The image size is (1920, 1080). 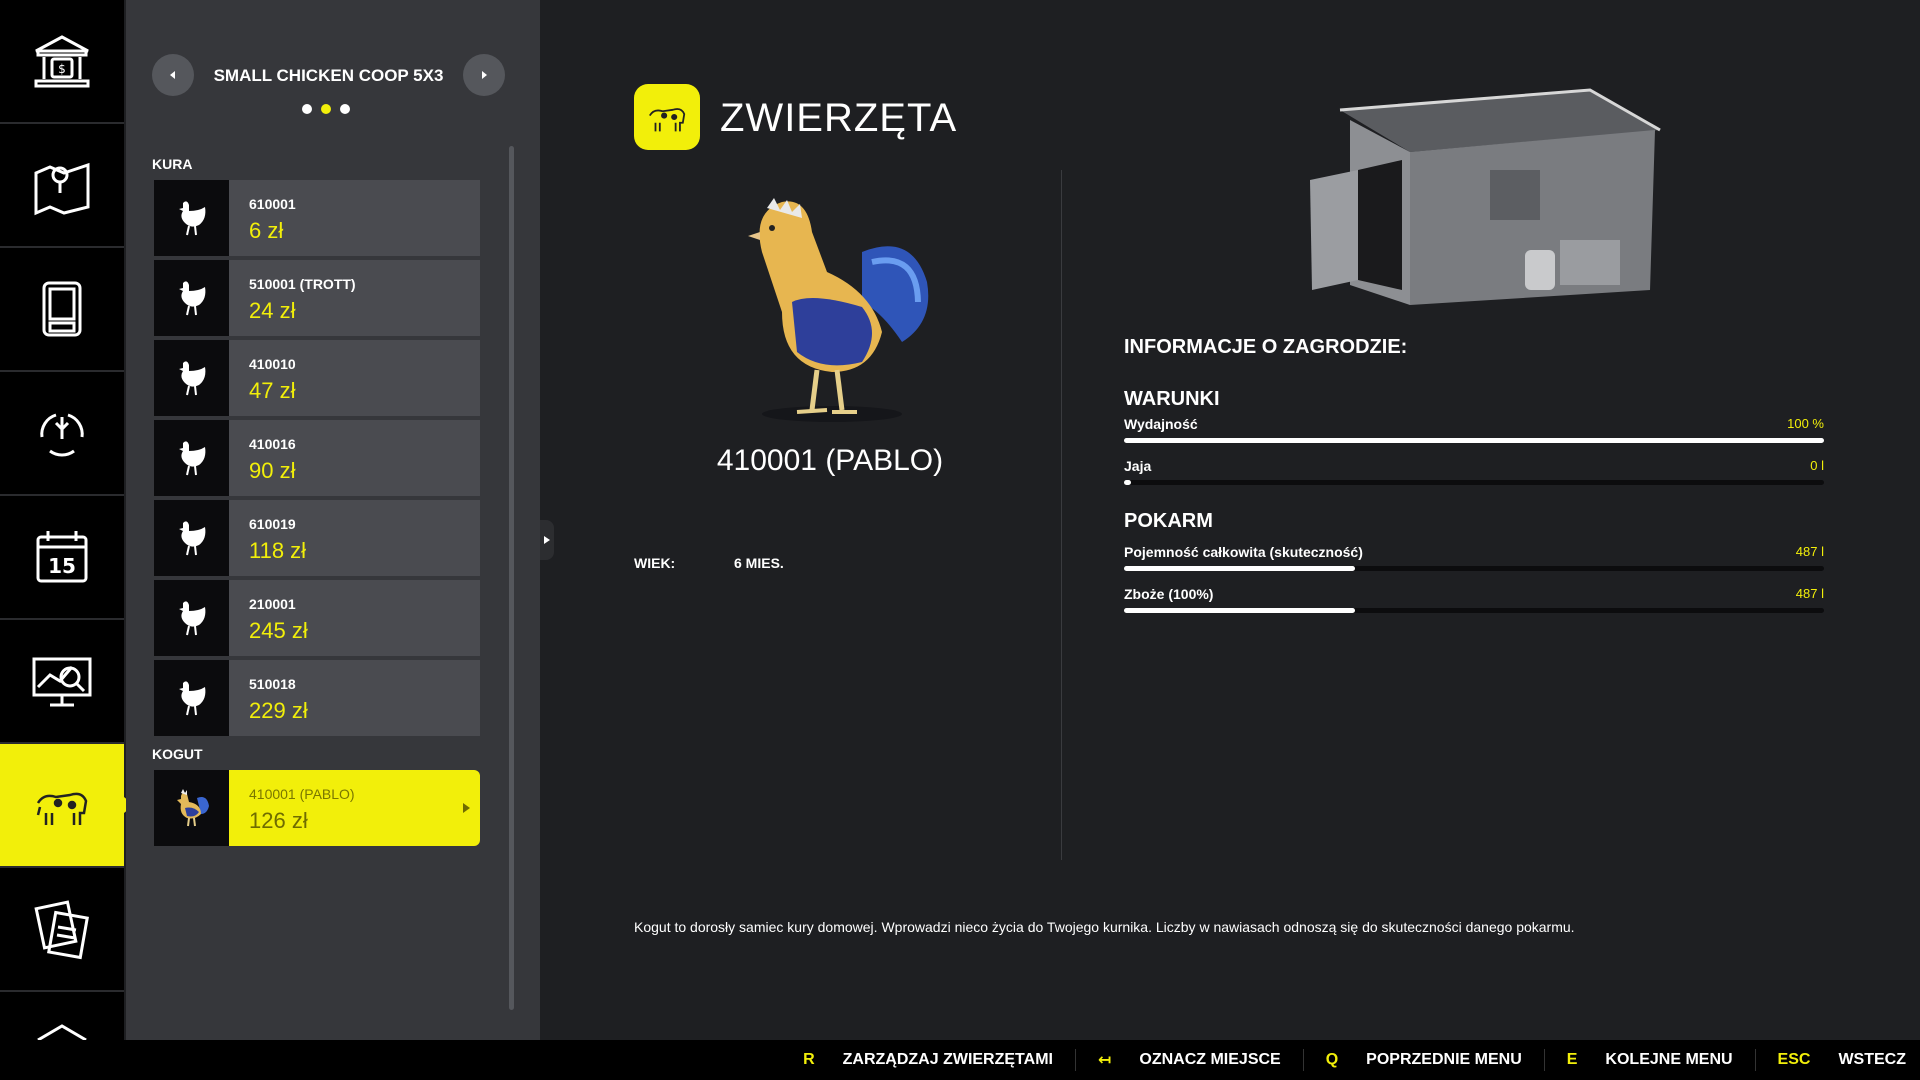 What do you see at coordinates (1444, 1059) in the screenshot?
I see `hint-label: POPRZEDNIE MENU` at bounding box center [1444, 1059].